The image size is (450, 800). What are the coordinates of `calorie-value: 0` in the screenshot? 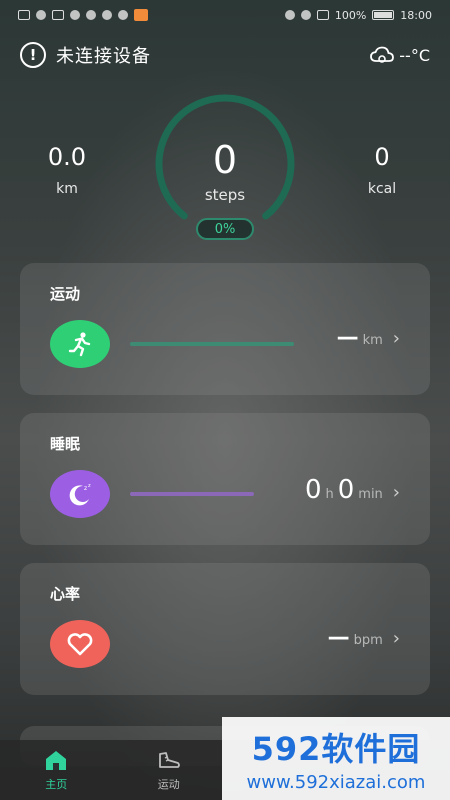 It's located at (382, 157).